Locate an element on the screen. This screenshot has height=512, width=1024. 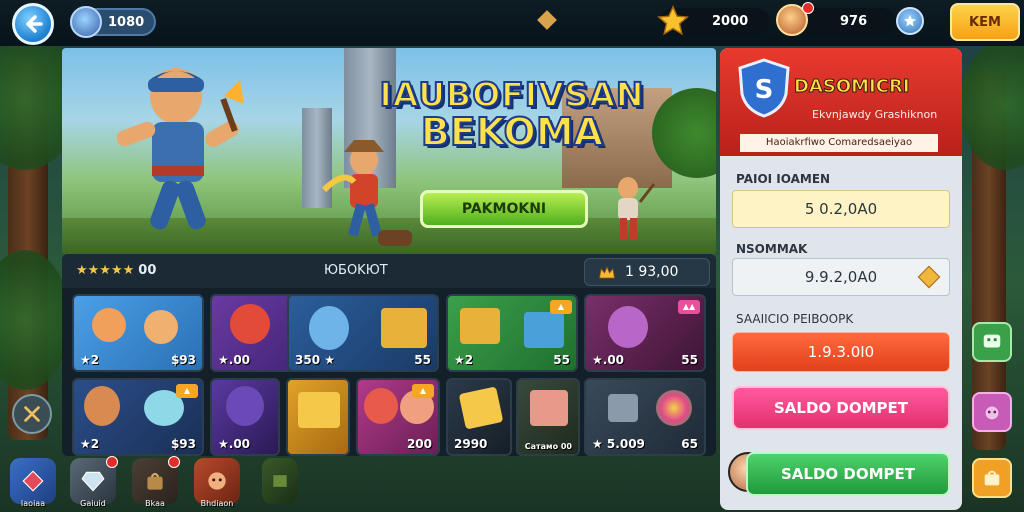
add-currency-button is located at coordinates (910, 21).